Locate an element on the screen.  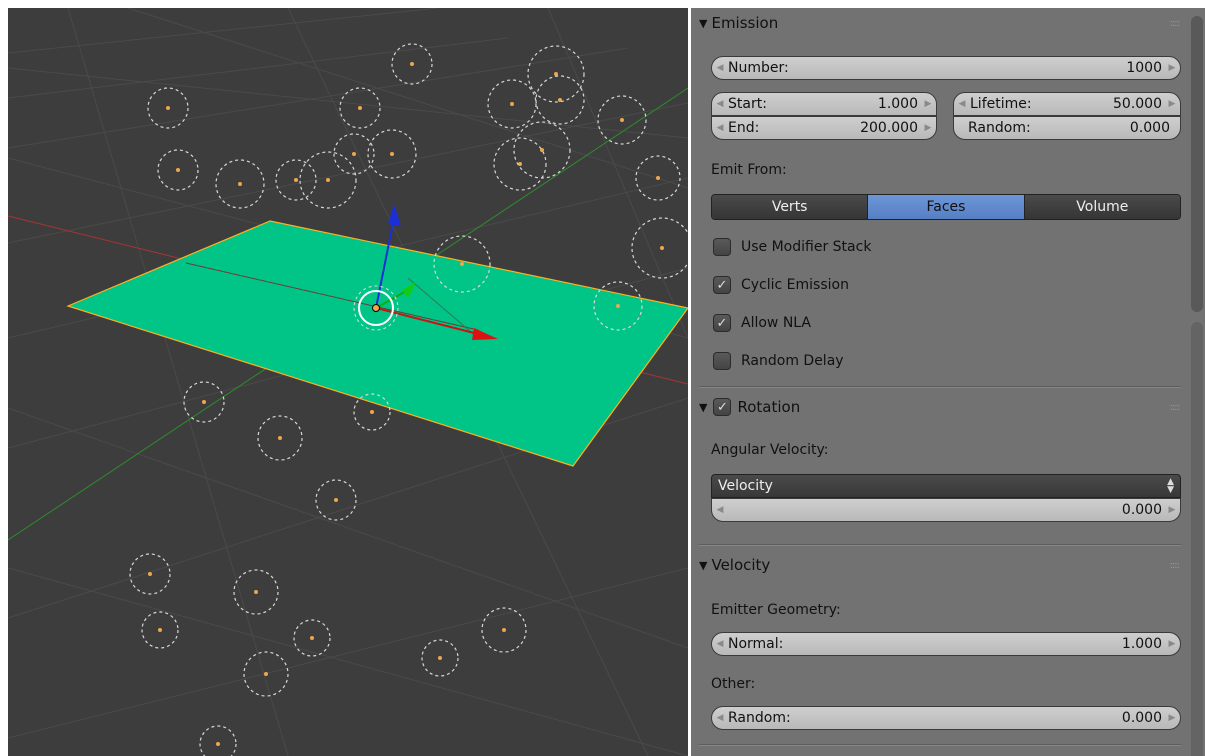
random-delay-checkbox: Random Delay is located at coordinates (778, 361).